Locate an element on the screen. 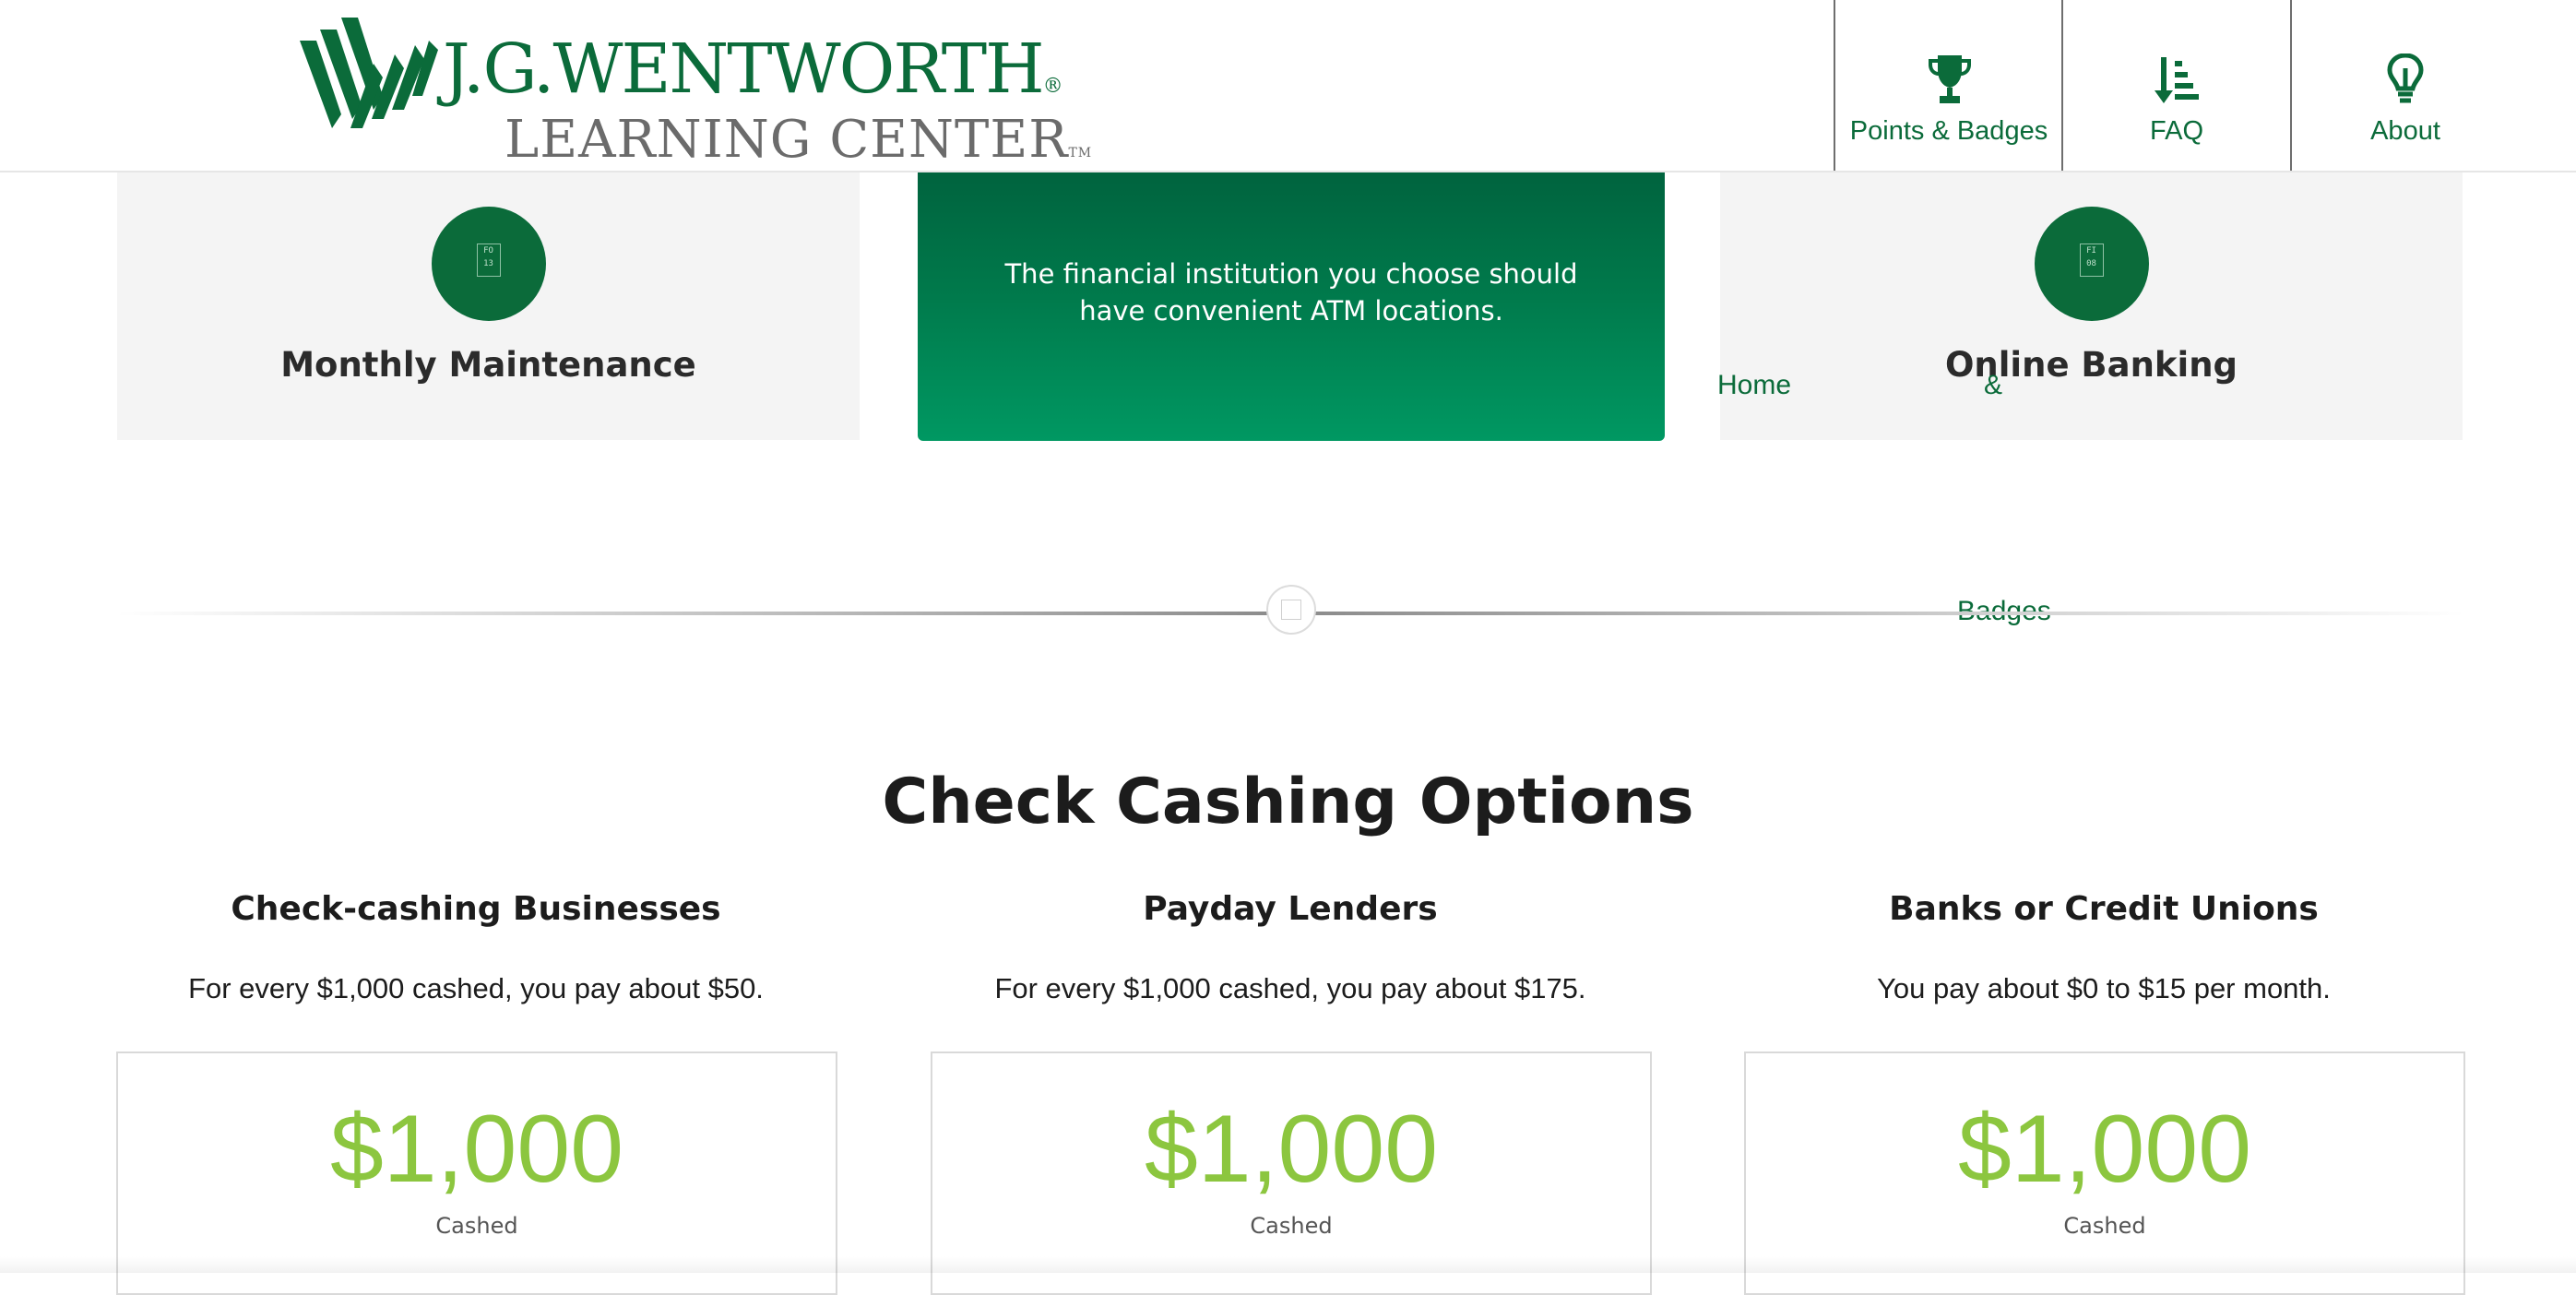  card-title: Online Banking is located at coordinates (2091, 365).